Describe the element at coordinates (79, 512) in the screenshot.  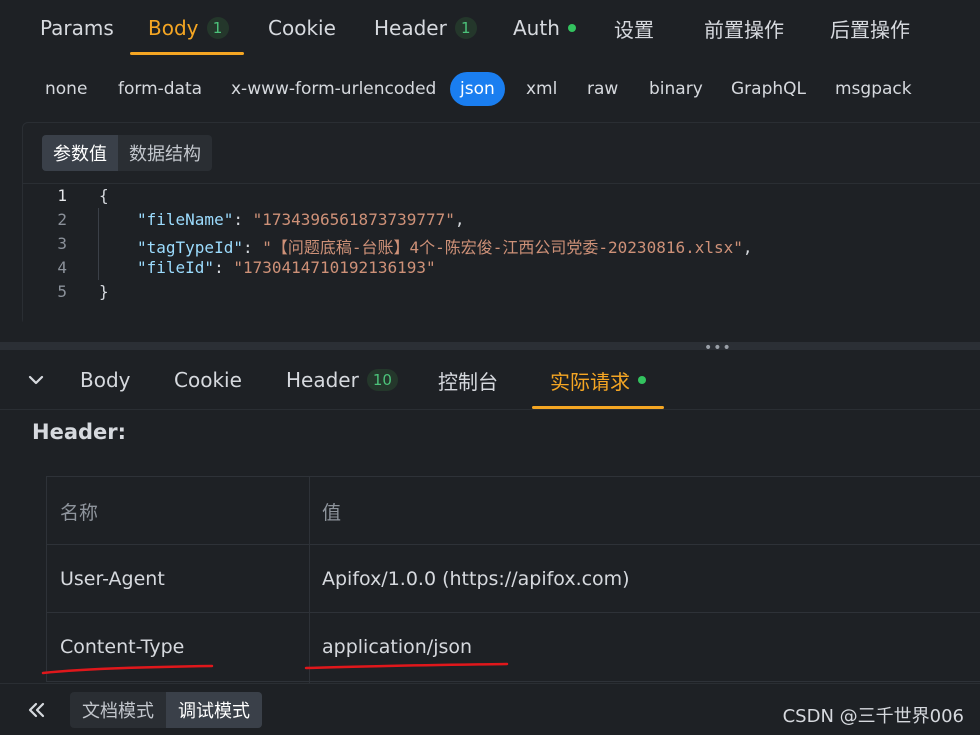
I see `column-header-name: 名称` at that location.